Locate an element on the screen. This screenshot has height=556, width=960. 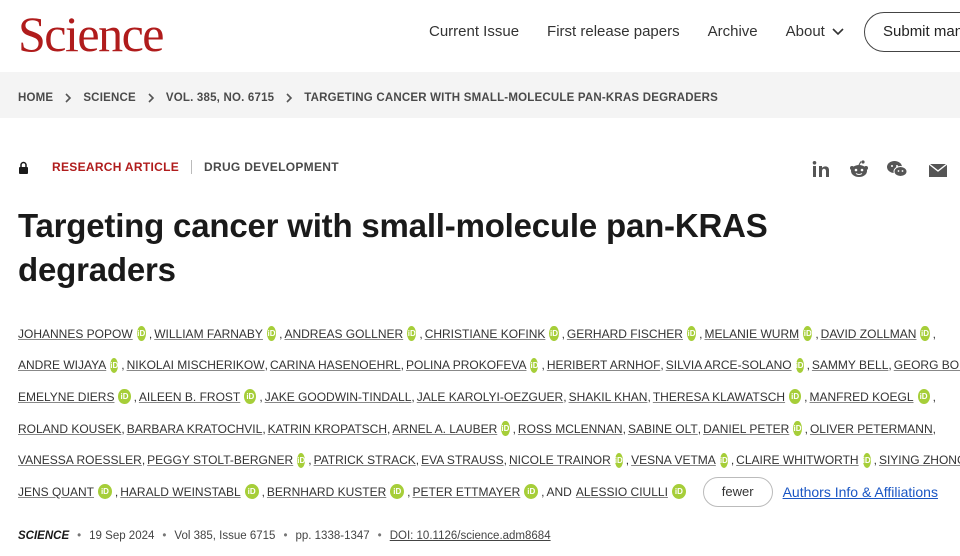
author-name: HERIBERT ARNHOF is located at coordinates (604, 365).